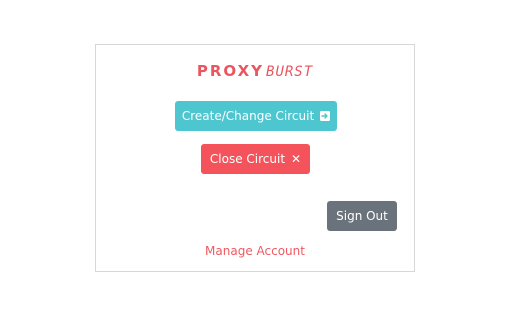  Describe the element at coordinates (248, 116) in the screenshot. I see `create-change-circuit-label: Create/Change Circuit` at that location.